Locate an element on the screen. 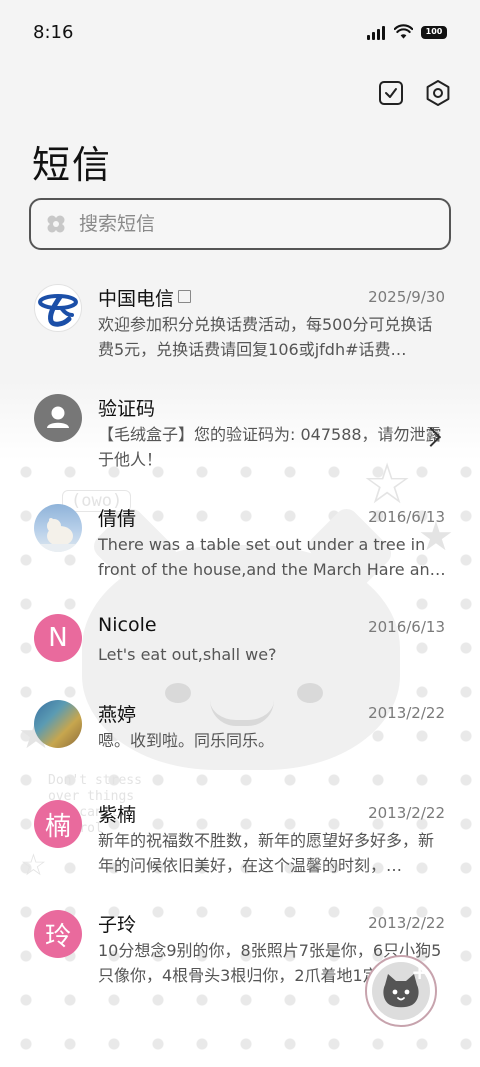 The width and height of the screenshot is (480, 1067). edit-icon is located at coordinates (185, 296).